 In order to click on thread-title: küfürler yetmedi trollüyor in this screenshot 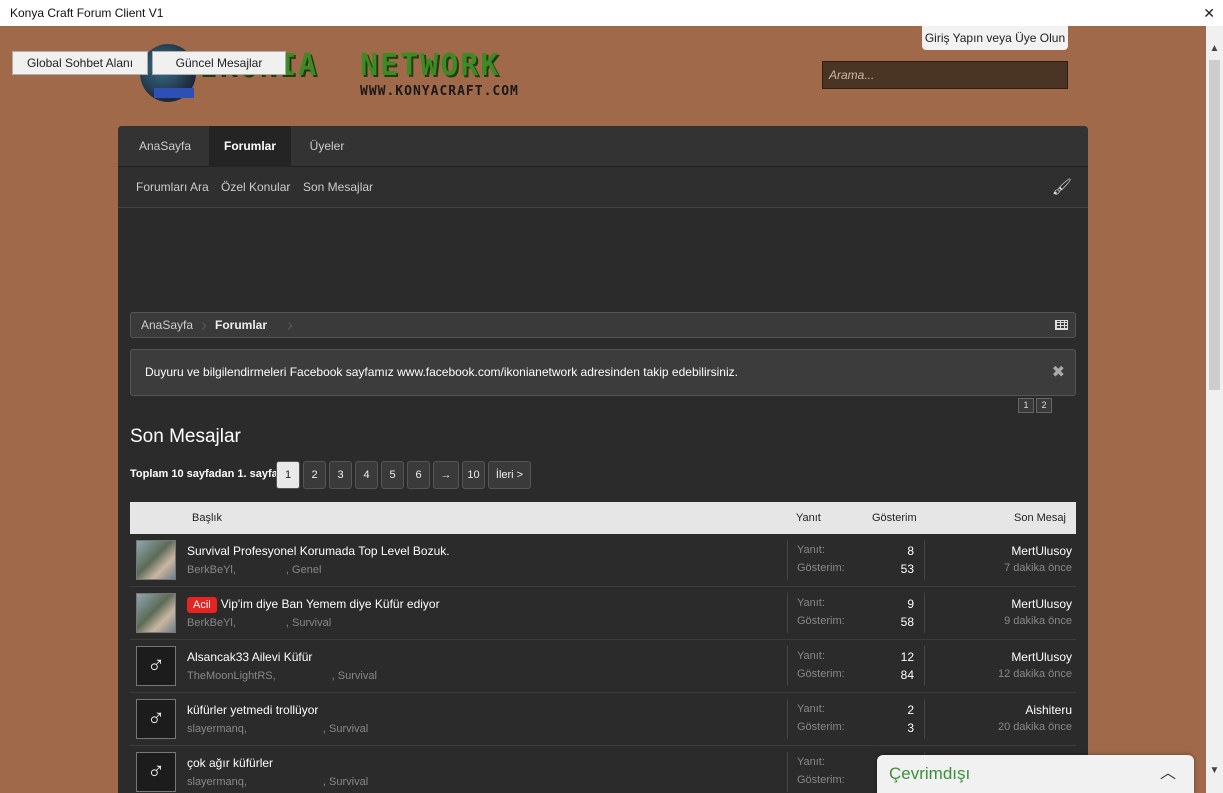, I will do `click(252, 710)`.